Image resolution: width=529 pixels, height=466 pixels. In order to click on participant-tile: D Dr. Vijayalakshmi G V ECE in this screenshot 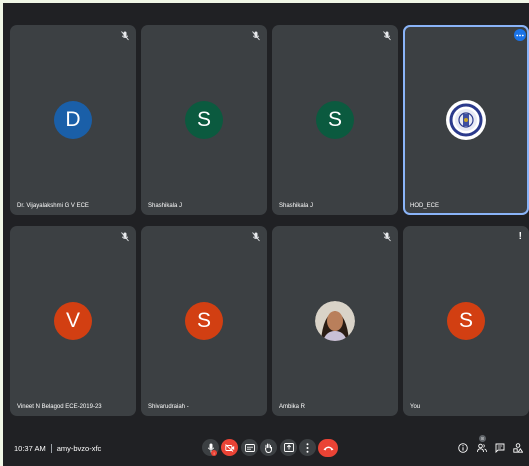, I will do `click(73, 120)`.